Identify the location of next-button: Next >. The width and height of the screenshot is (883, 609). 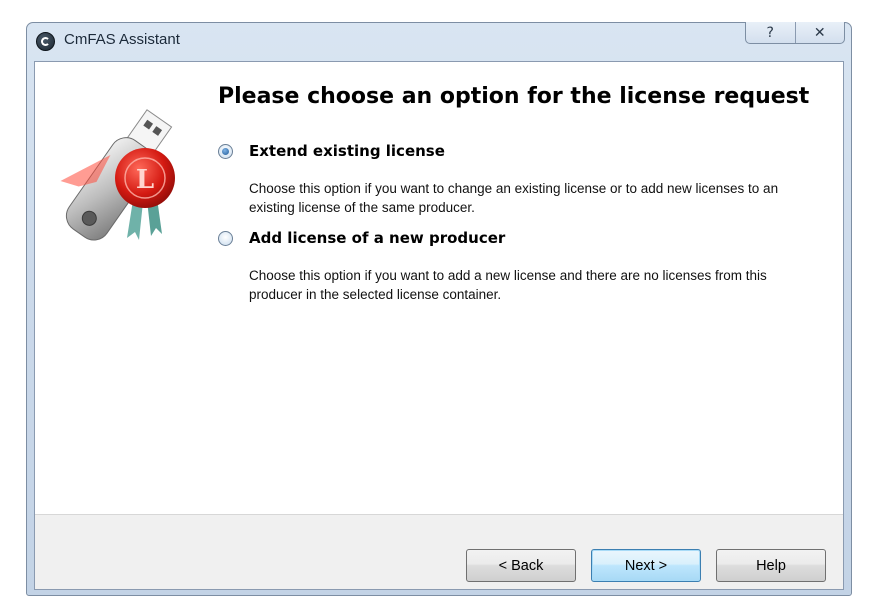
(646, 565).